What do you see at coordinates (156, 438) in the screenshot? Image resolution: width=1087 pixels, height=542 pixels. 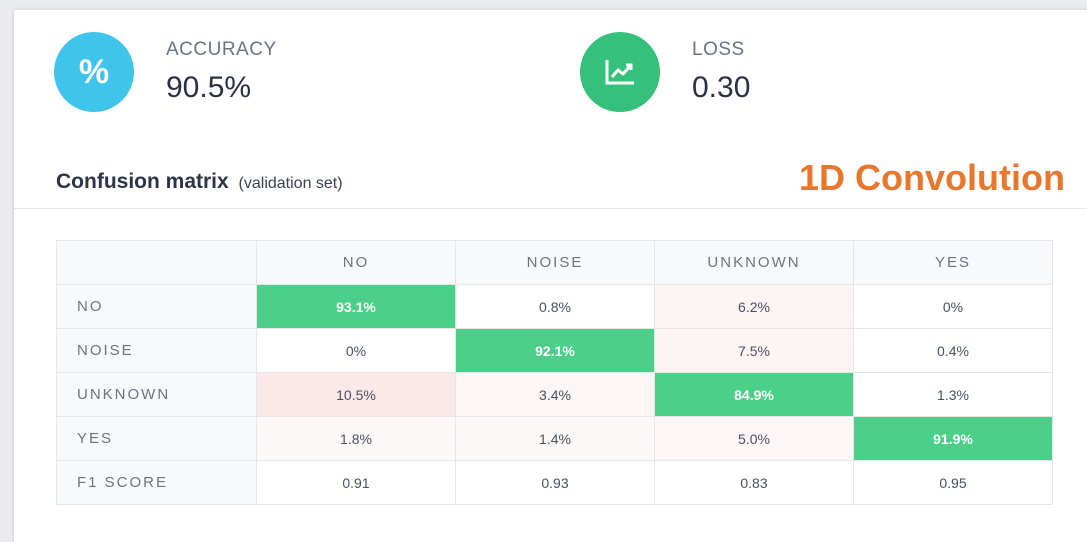 I see `row-header: YES` at bounding box center [156, 438].